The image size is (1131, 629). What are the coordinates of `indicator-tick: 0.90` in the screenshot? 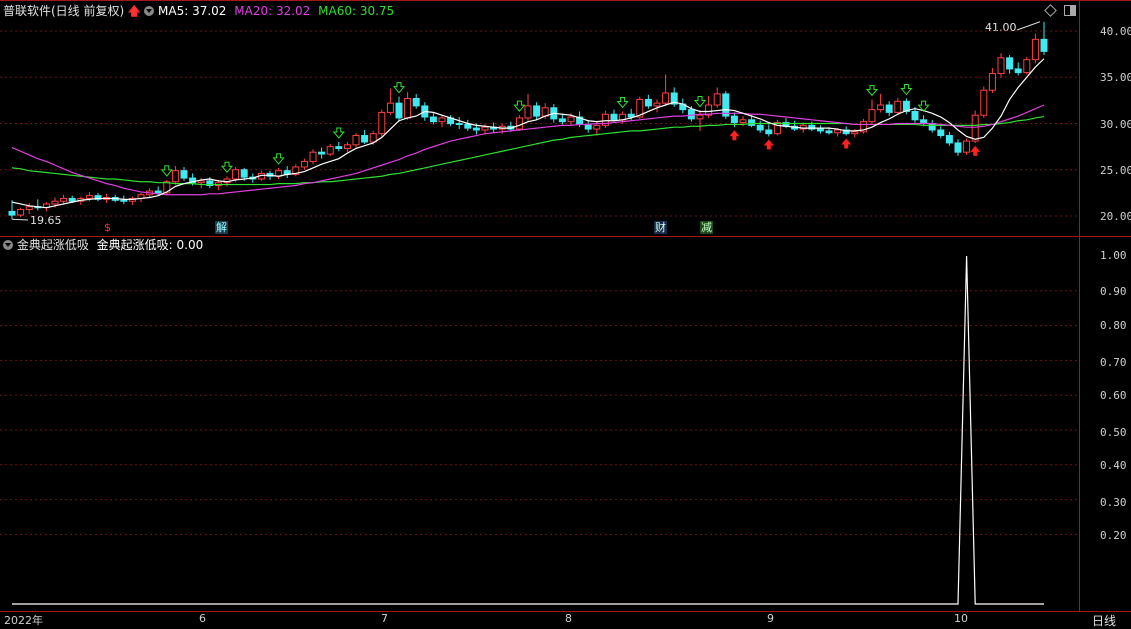 It's located at (1113, 291).